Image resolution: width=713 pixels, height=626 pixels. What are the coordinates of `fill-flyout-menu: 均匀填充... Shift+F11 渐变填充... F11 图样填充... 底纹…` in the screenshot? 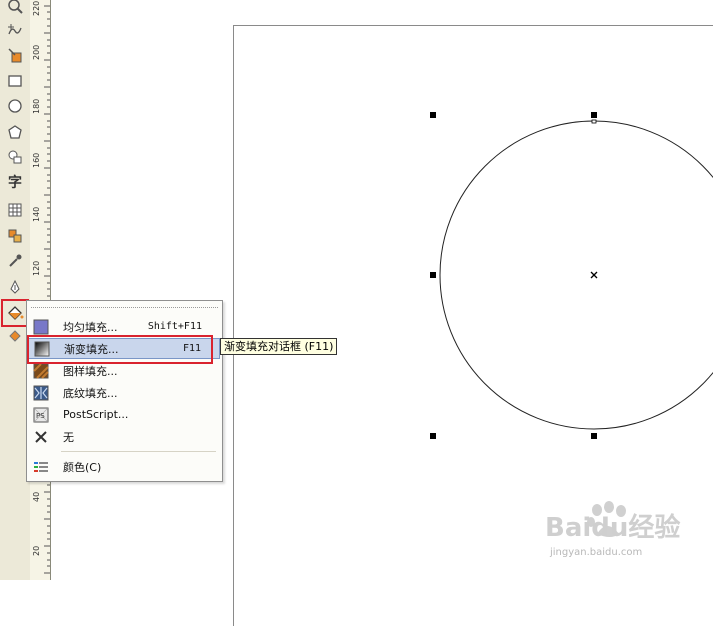 It's located at (124, 391).